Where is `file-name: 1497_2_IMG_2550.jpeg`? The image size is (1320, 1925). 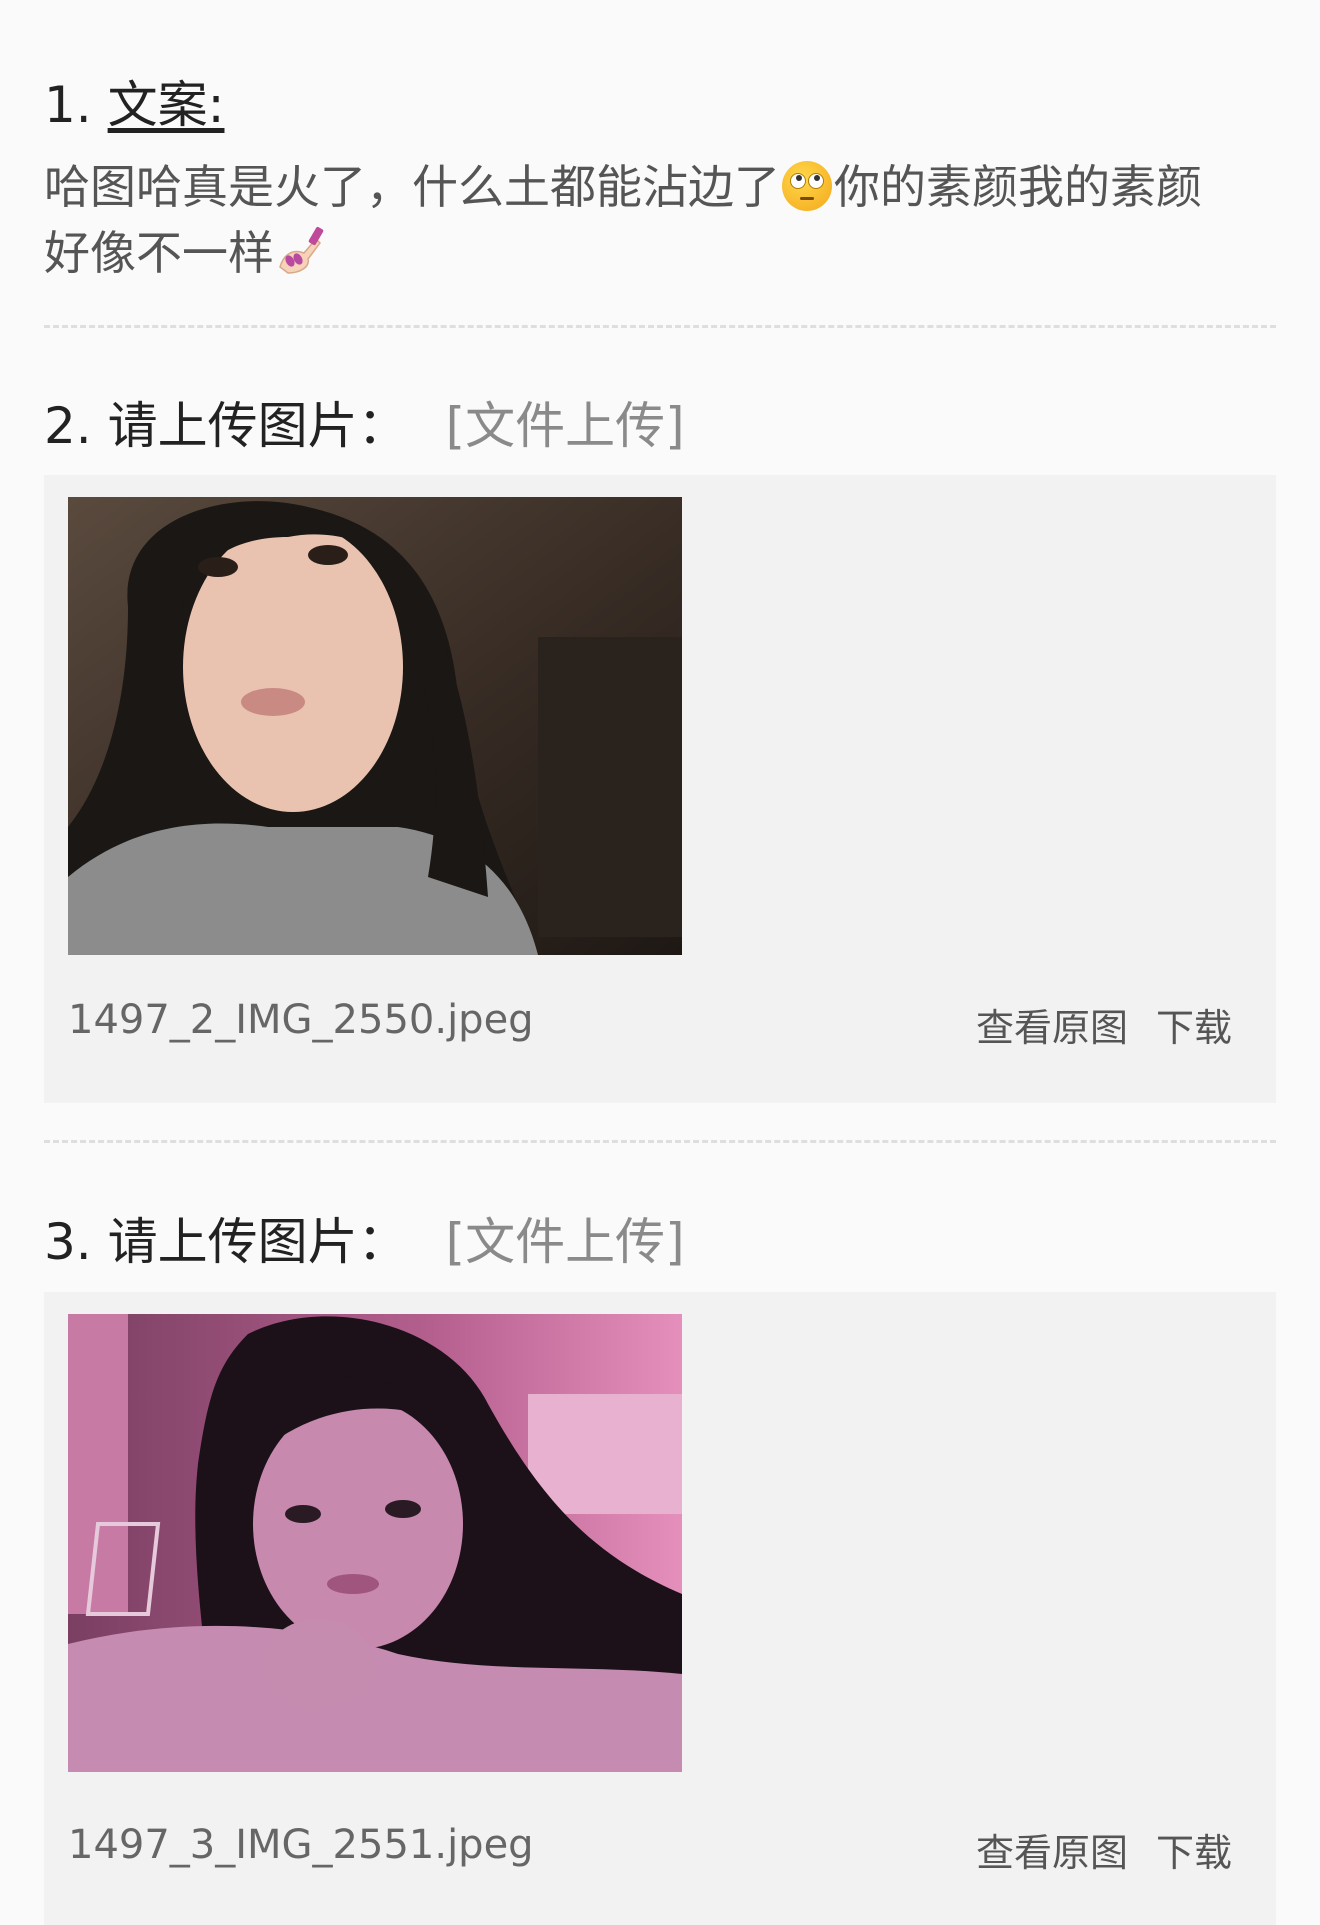 file-name: 1497_2_IMG_2550.jpeg is located at coordinates (301, 1020).